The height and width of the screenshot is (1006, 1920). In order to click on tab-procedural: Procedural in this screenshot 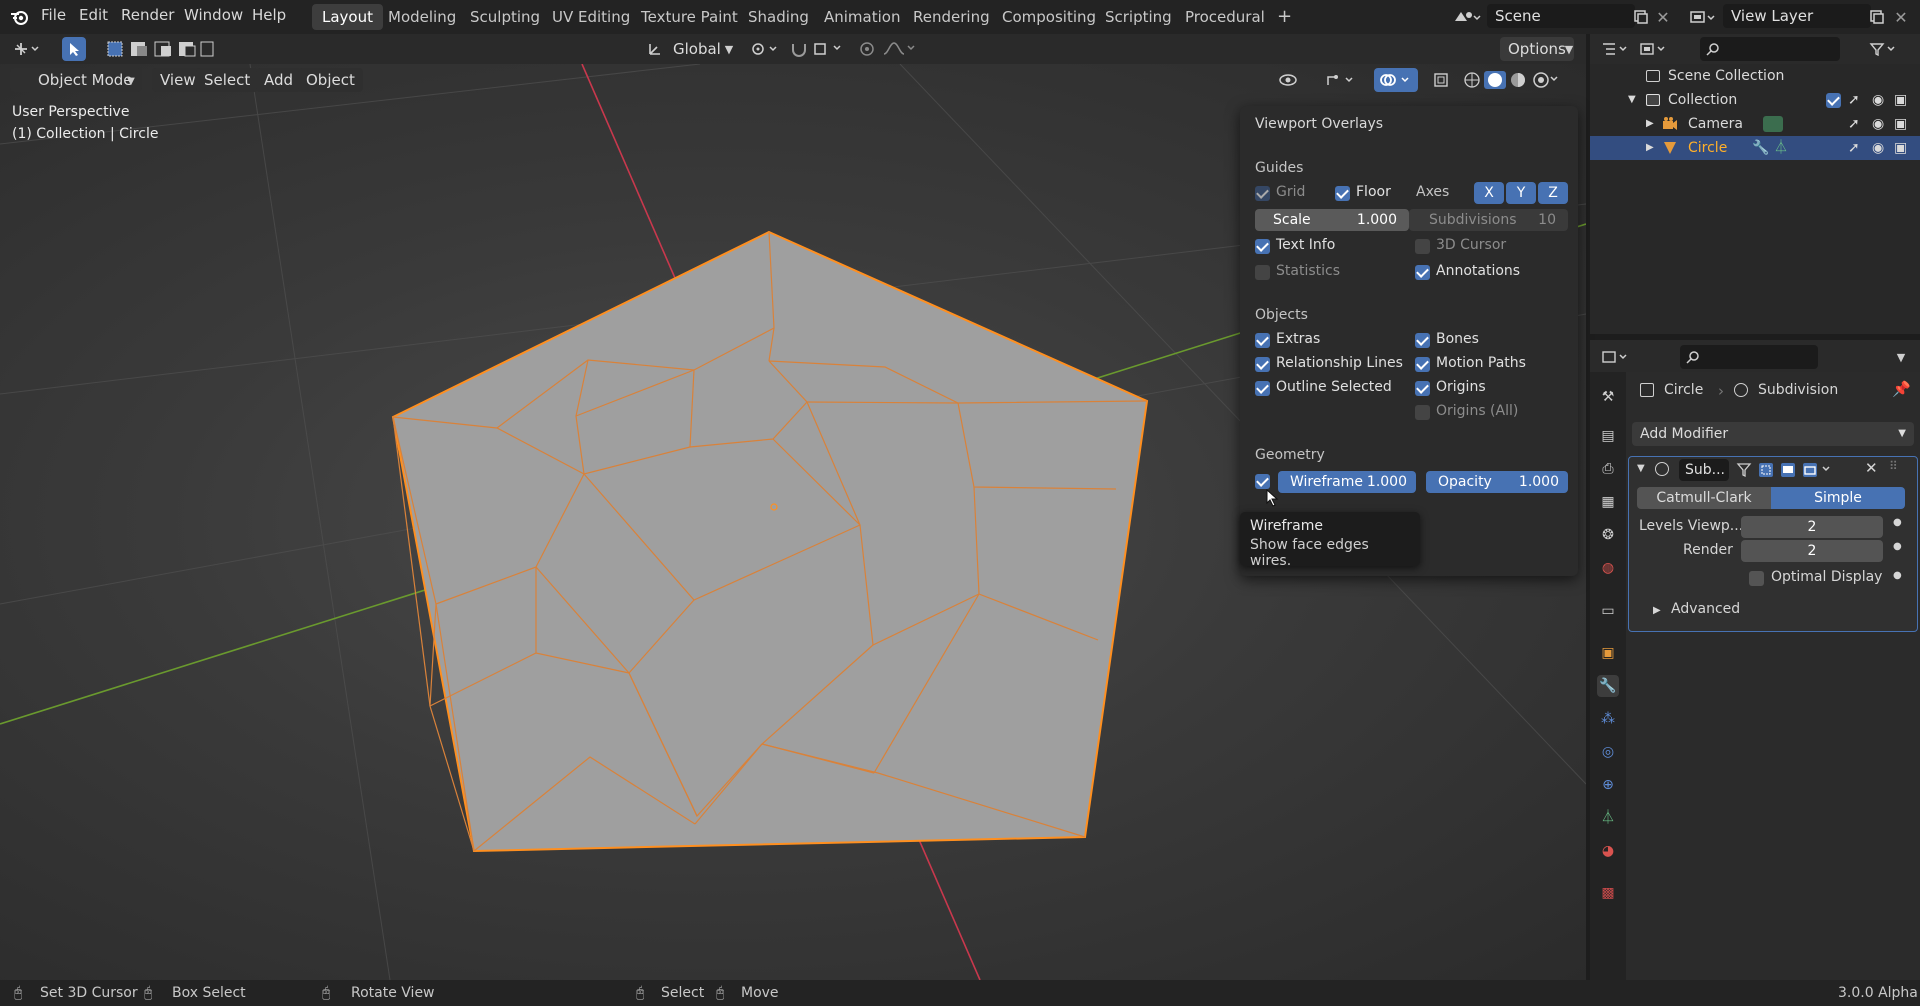, I will do `click(1225, 17)`.